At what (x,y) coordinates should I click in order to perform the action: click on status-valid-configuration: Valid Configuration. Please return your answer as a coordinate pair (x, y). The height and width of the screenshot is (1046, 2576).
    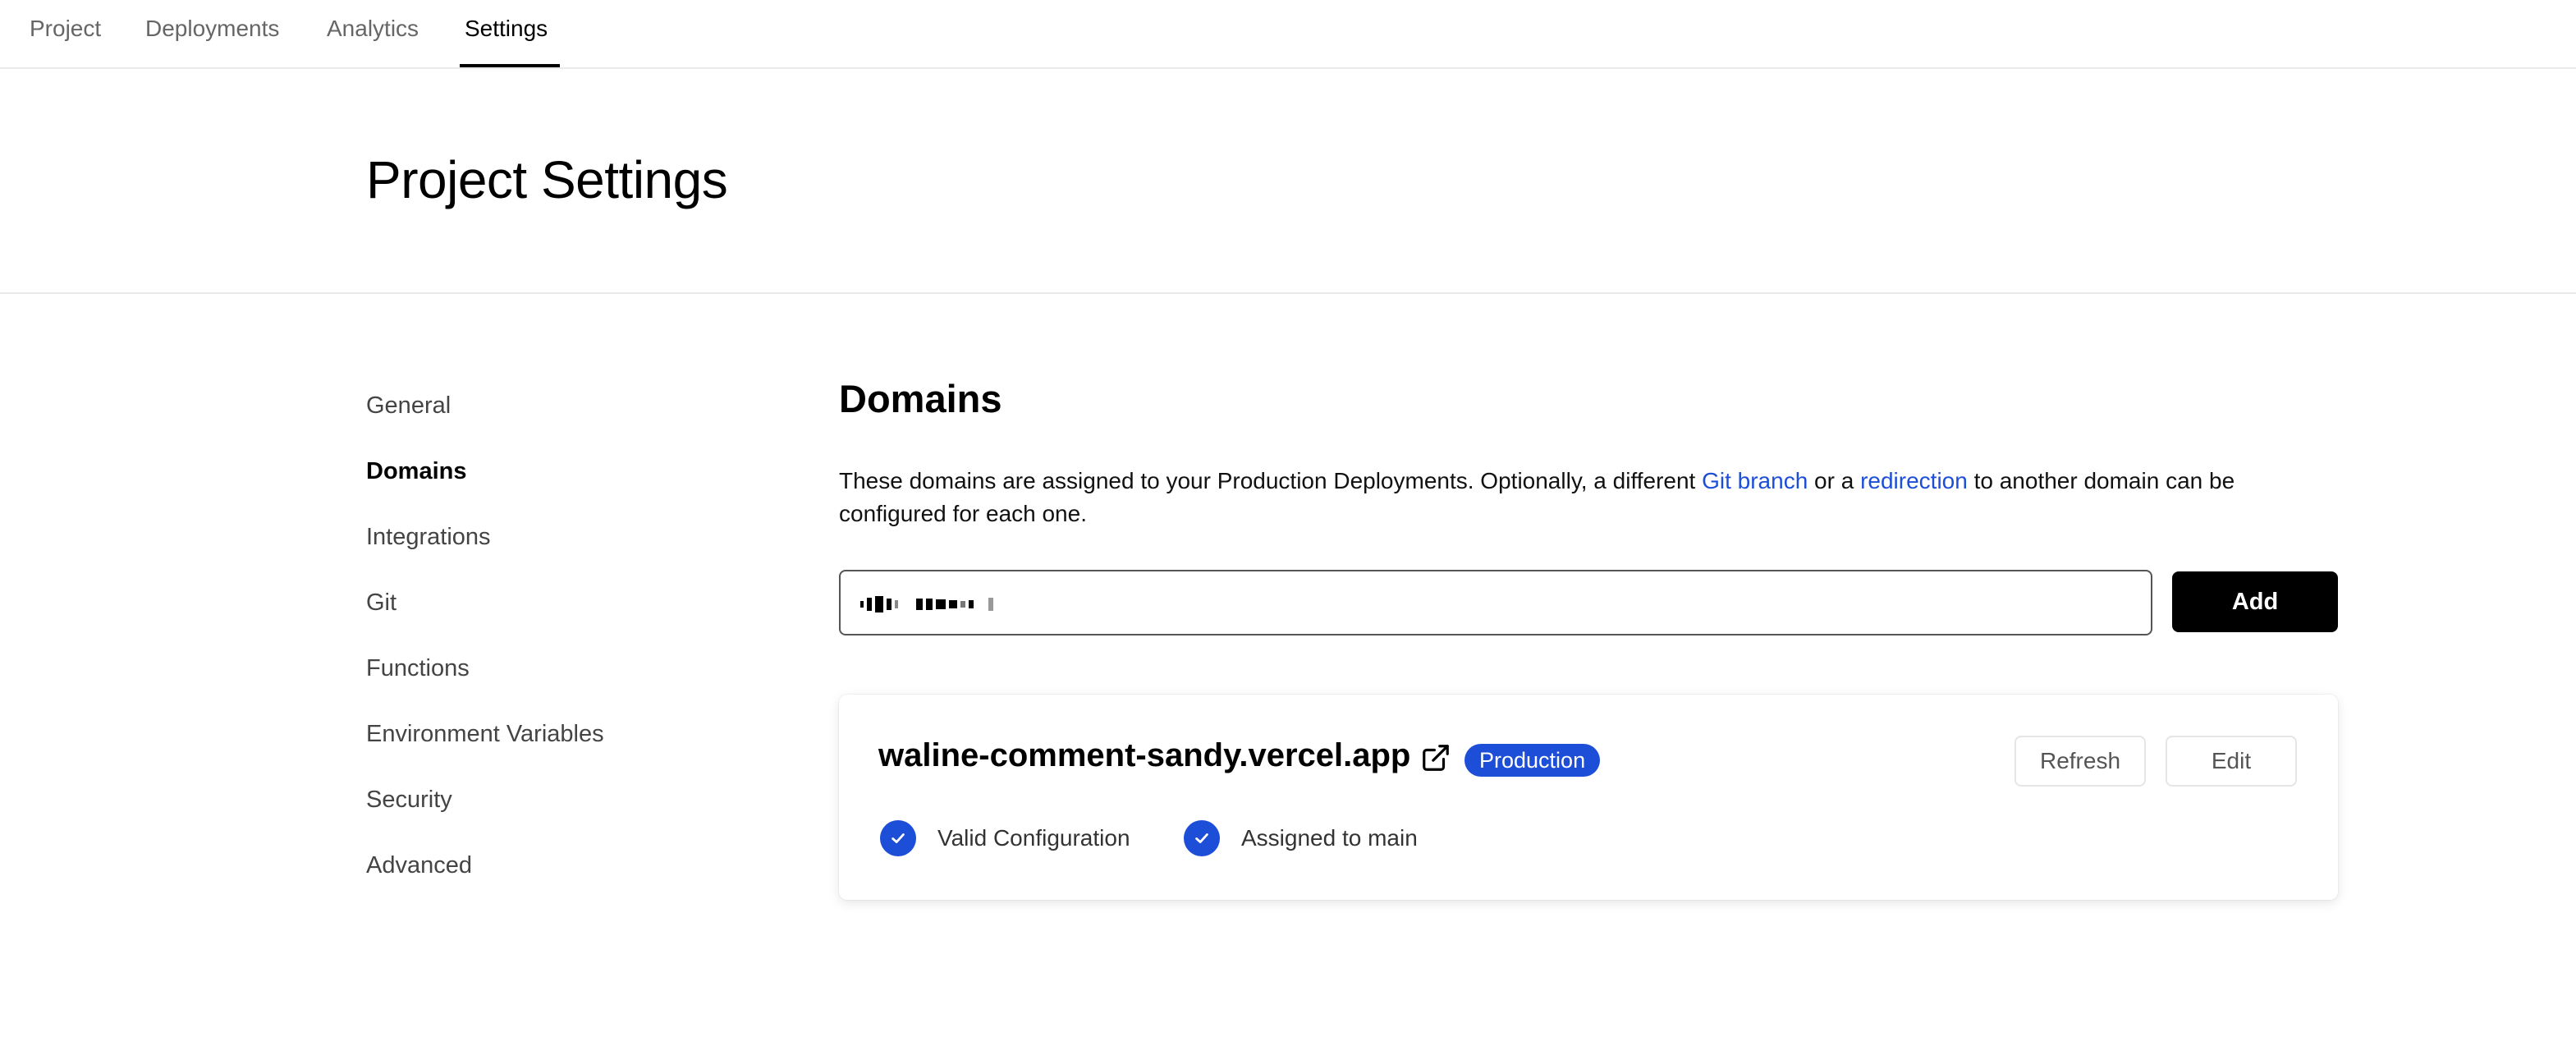
    Looking at the image, I should click on (1005, 838).